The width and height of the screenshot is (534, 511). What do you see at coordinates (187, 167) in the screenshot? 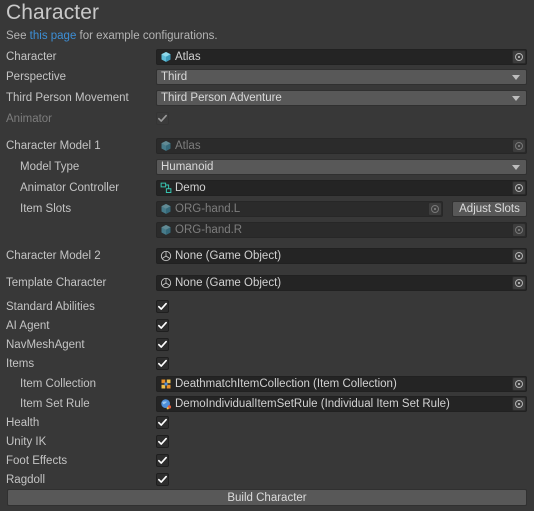
I see `model-type-value: Humanoid` at bounding box center [187, 167].